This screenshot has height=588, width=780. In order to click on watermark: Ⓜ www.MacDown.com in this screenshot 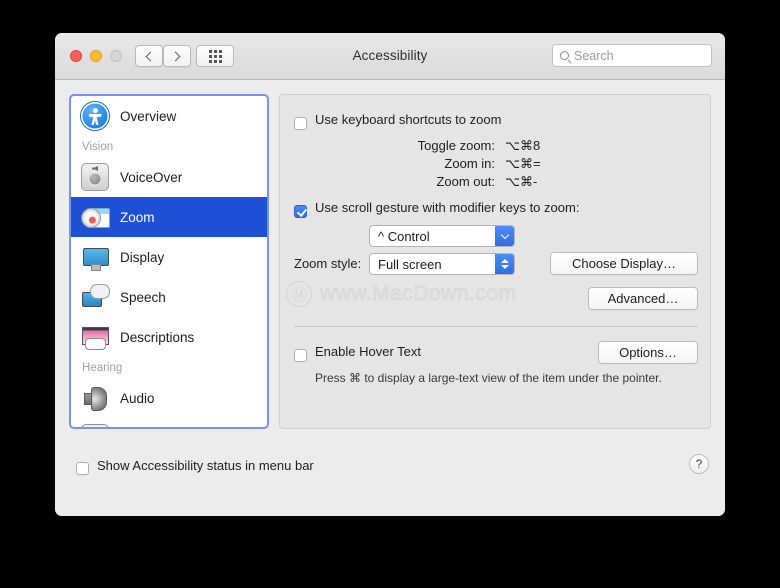, I will do `click(401, 294)`.